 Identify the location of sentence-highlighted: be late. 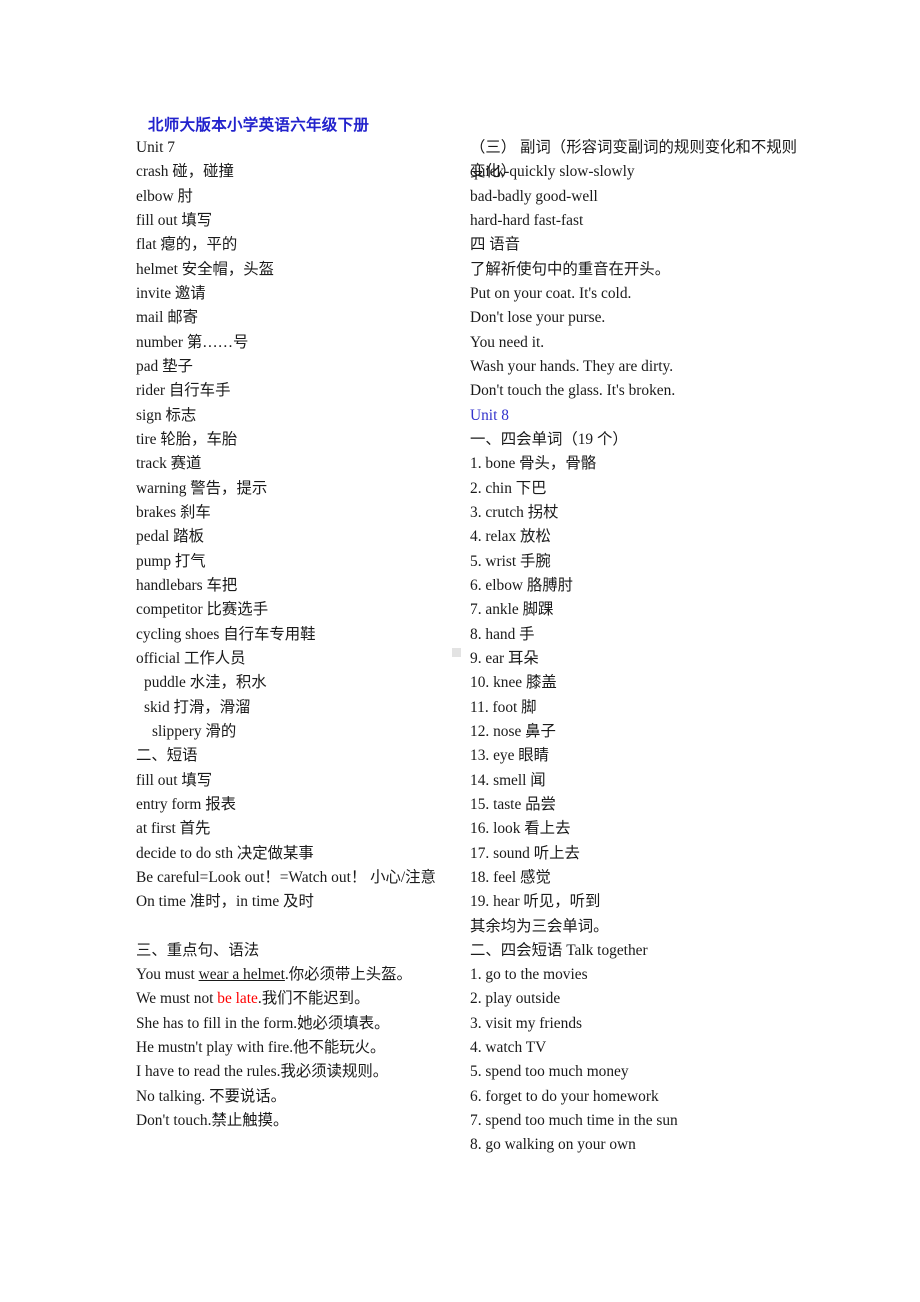
(237, 999).